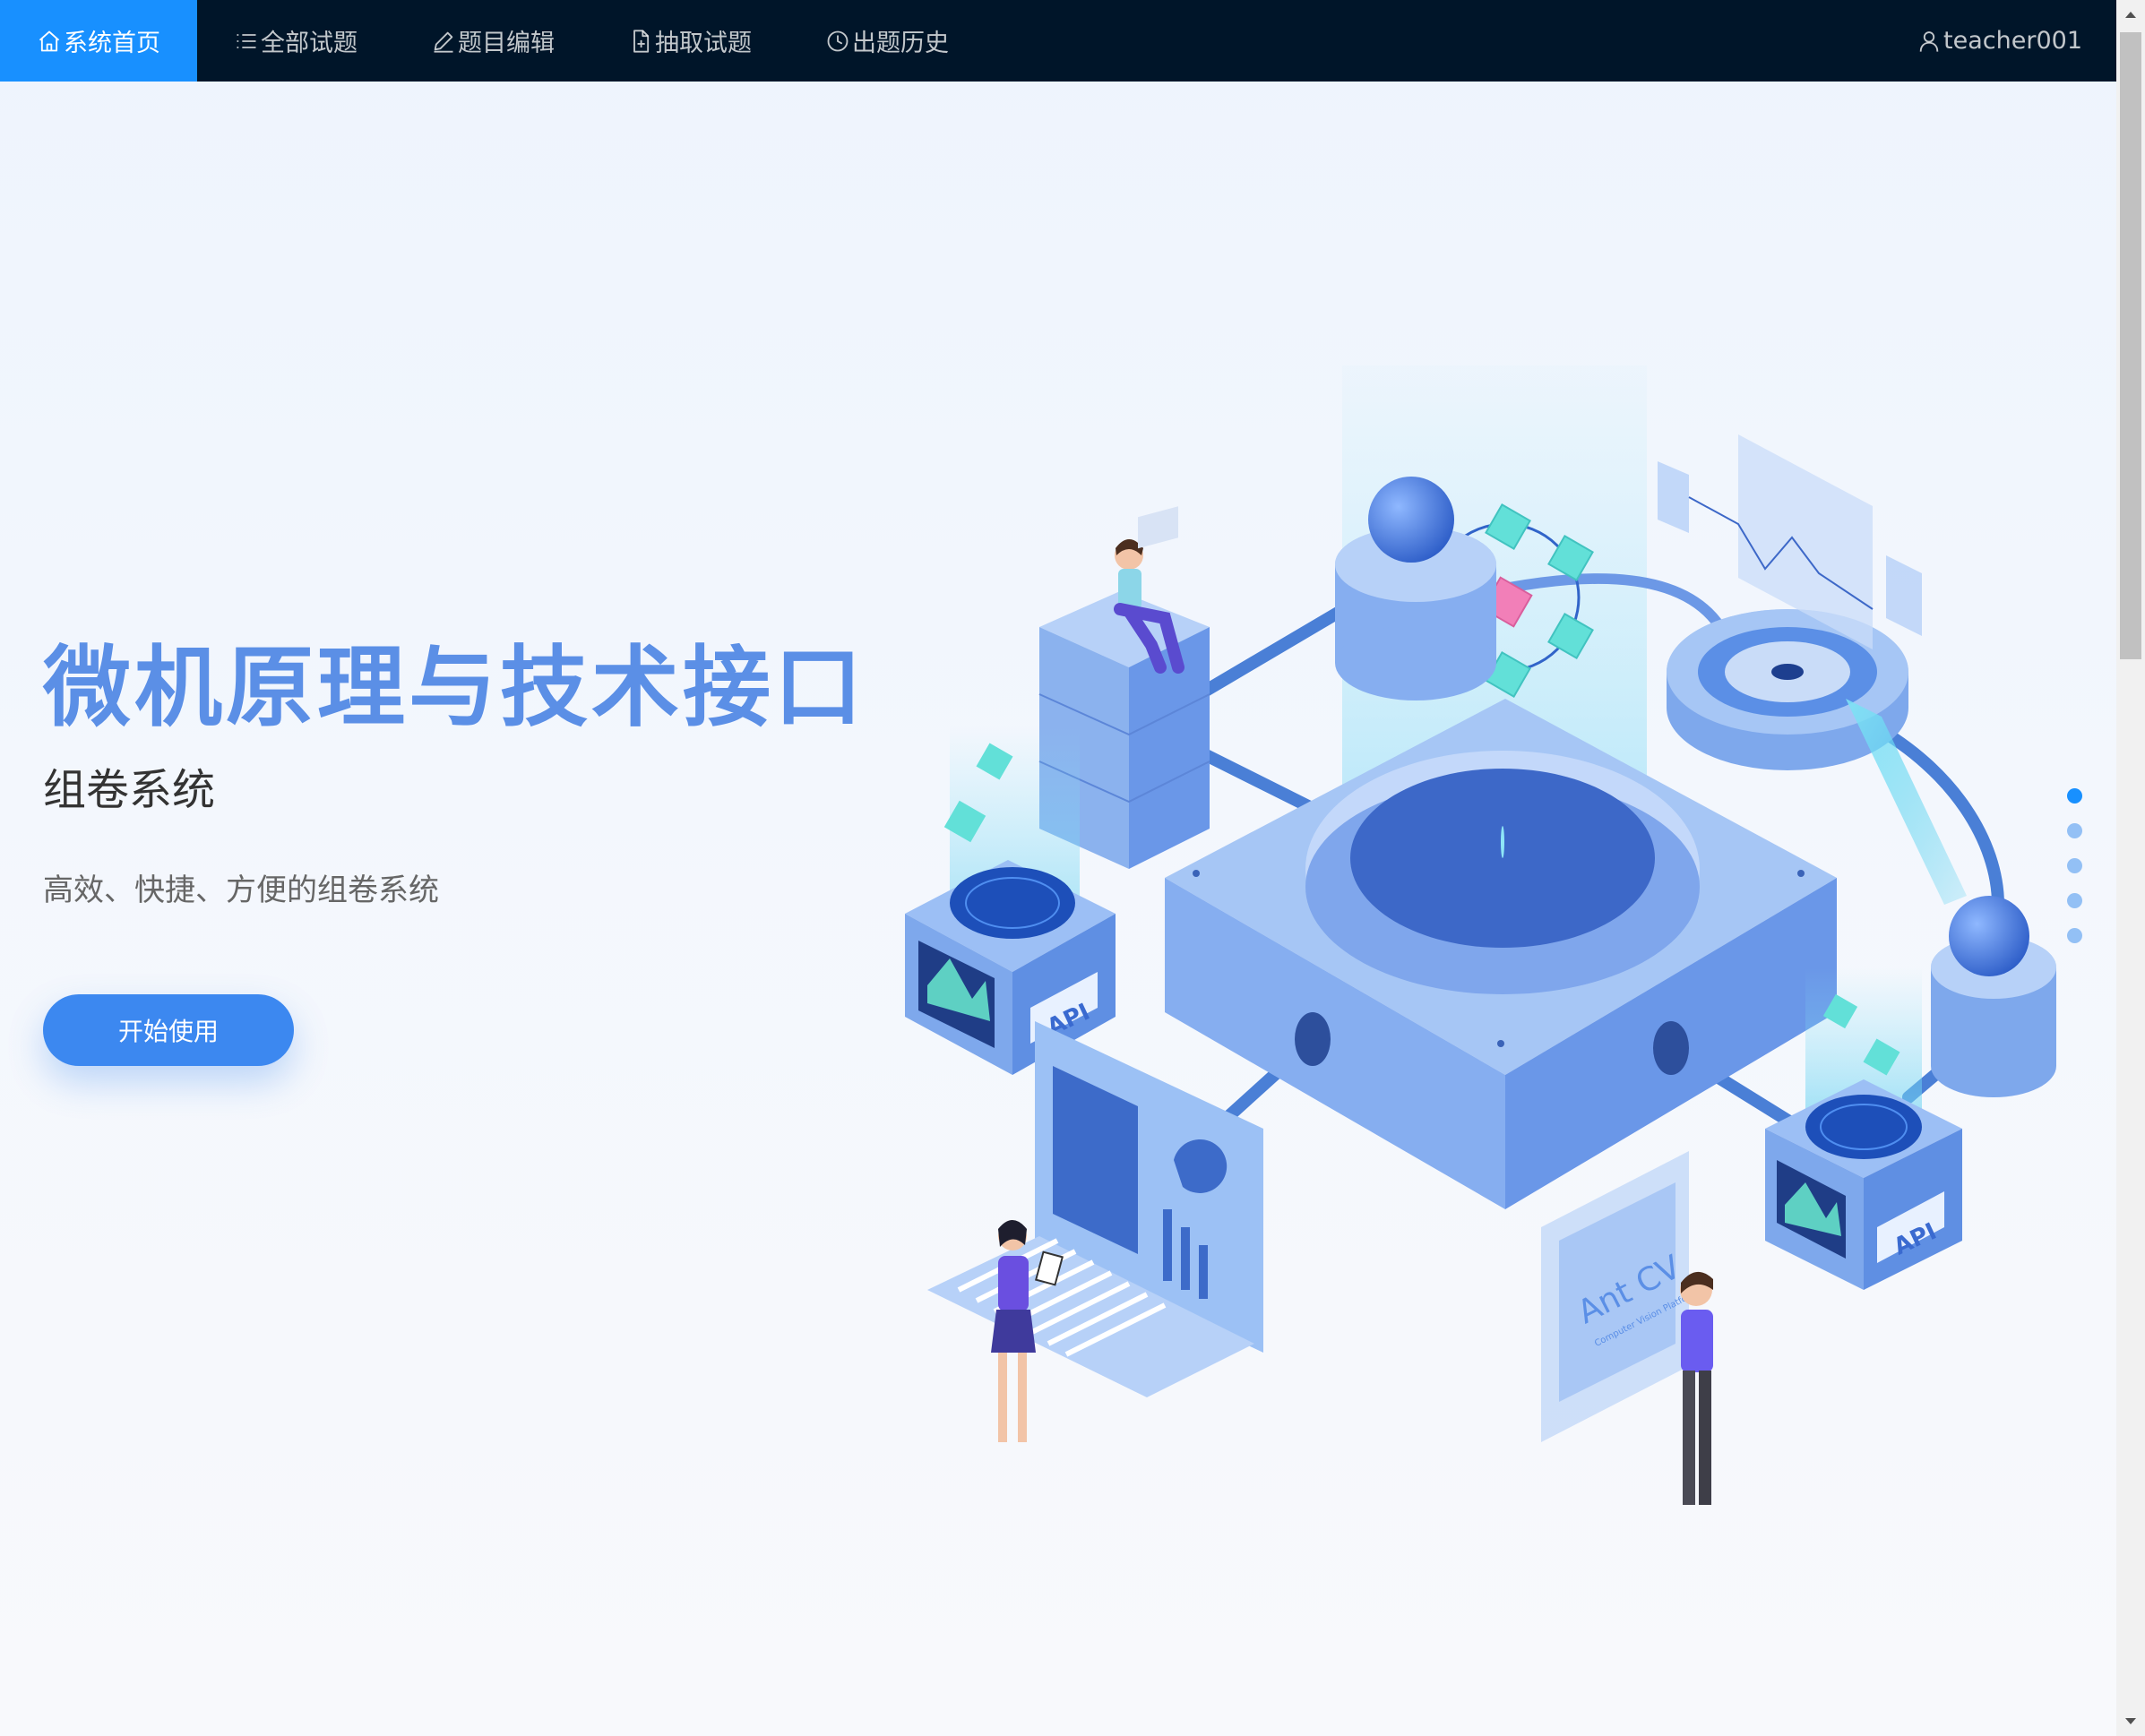 Image resolution: width=2145 pixels, height=1736 pixels. I want to click on nav-exam-history-label: 出题历史, so click(900, 44).